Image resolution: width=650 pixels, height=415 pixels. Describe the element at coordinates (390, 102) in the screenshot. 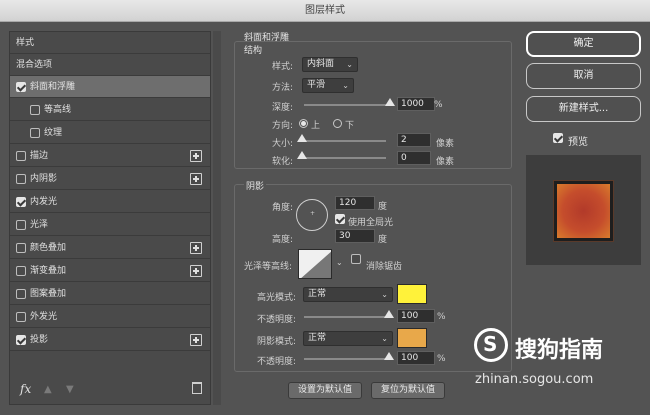

I see `depth-slider-knob` at that location.